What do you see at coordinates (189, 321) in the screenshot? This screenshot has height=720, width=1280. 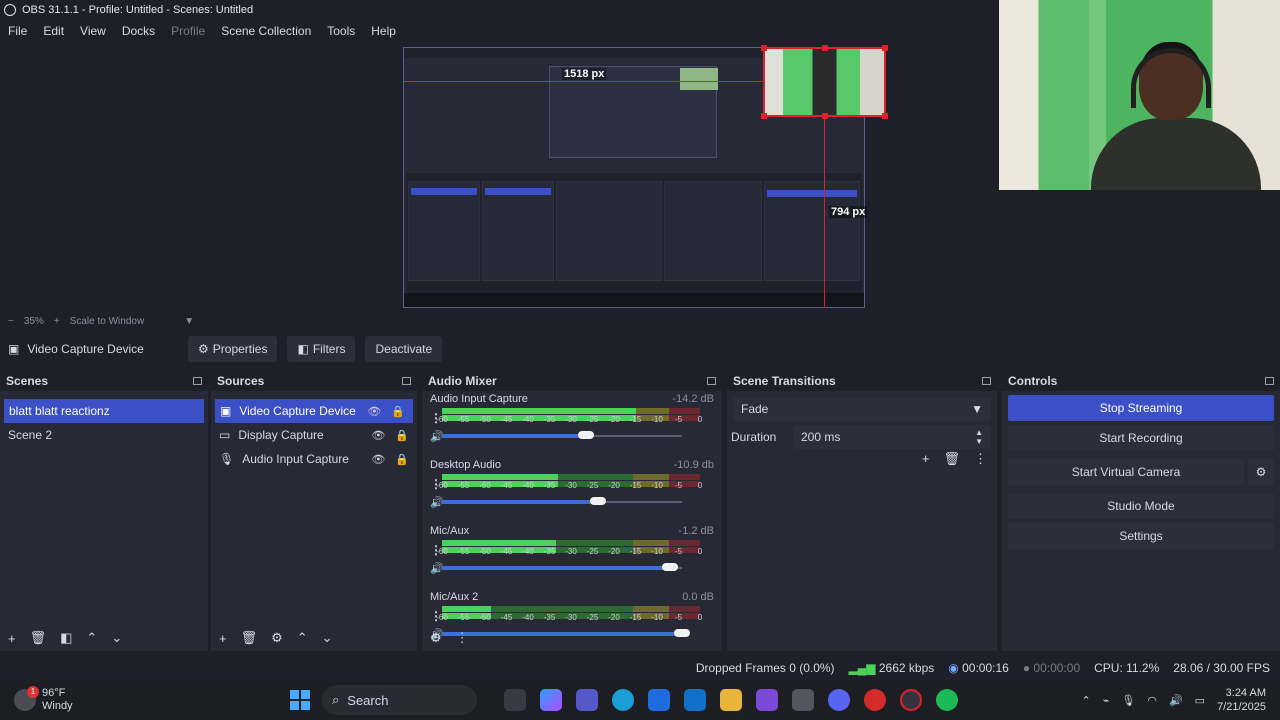 I see `chevron-down-icon: ▼` at bounding box center [189, 321].